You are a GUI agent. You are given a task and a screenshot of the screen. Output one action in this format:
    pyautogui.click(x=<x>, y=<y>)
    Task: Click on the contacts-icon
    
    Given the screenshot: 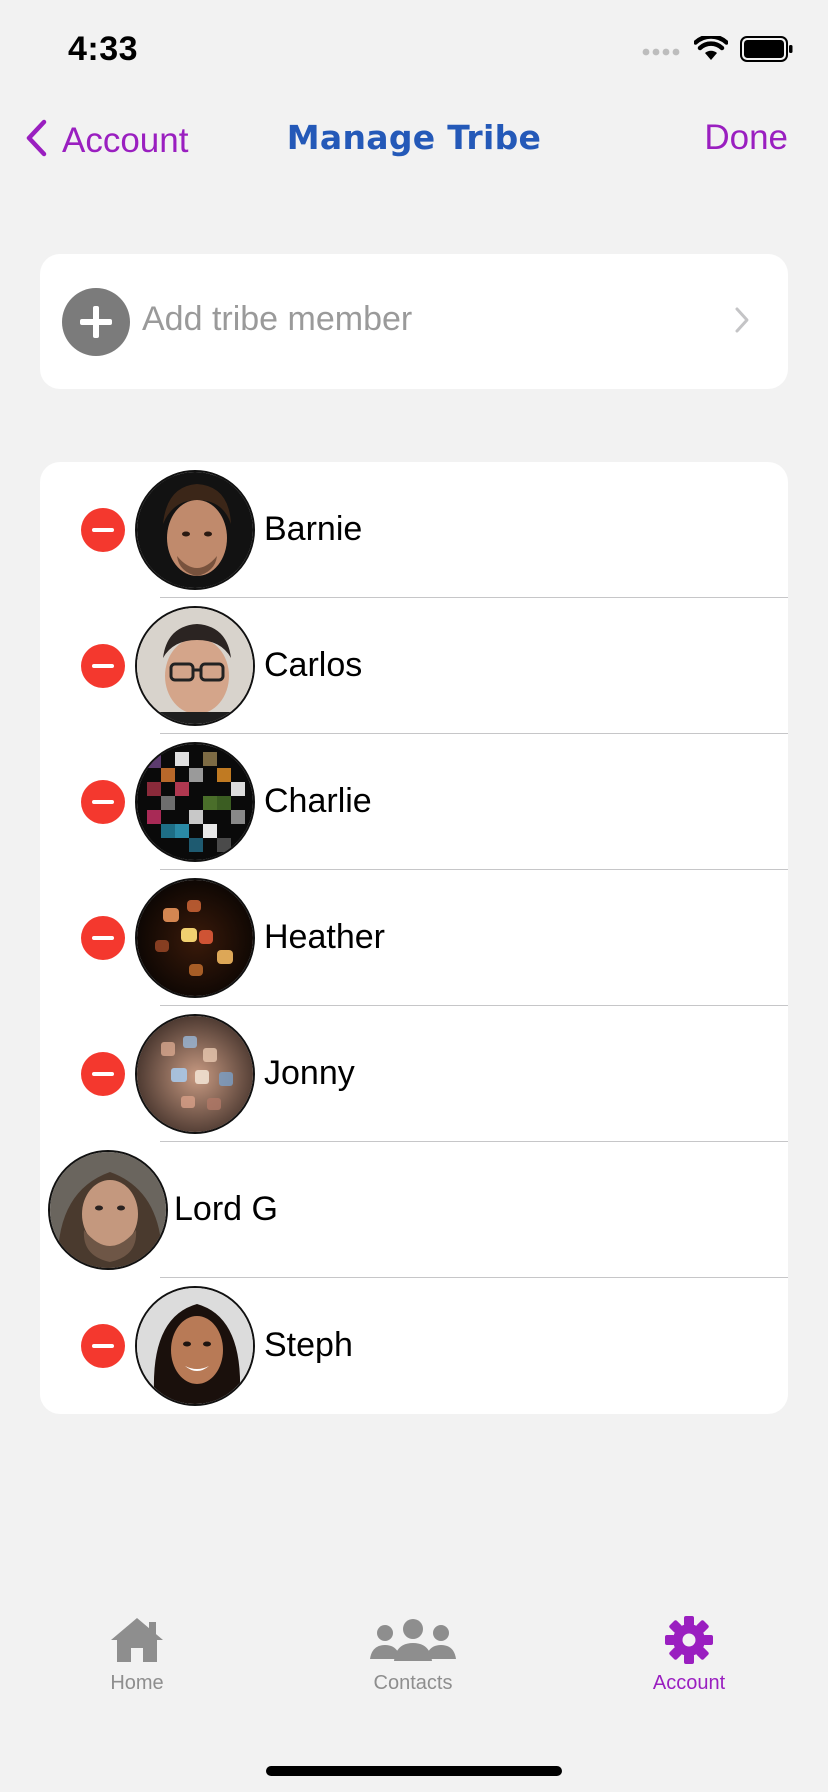 What is the action you would take?
    pyautogui.click(x=413, y=1640)
    